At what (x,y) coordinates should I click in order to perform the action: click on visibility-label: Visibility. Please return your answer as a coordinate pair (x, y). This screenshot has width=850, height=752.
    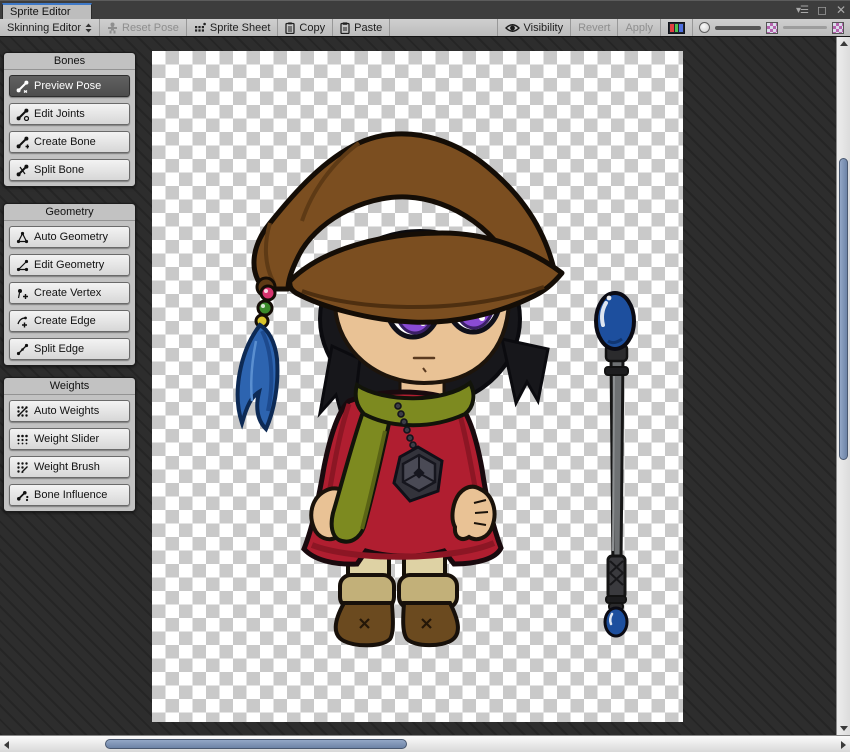
    Looking at the image, I should click on (543, 27).